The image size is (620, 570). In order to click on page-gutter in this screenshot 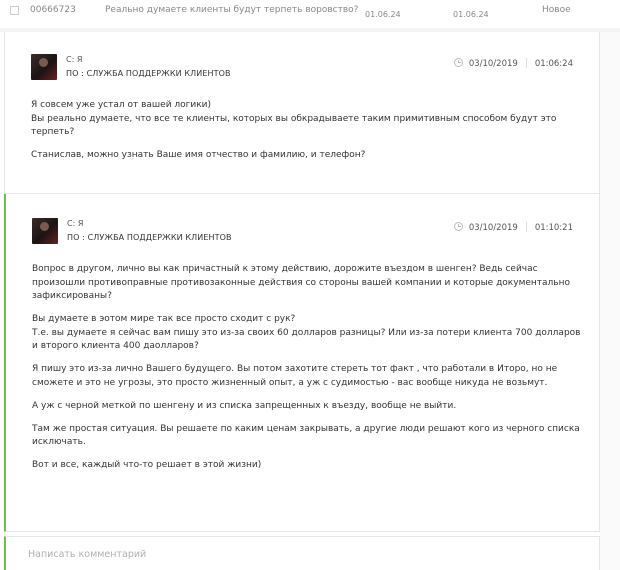, I will do `click(610, 301)`.